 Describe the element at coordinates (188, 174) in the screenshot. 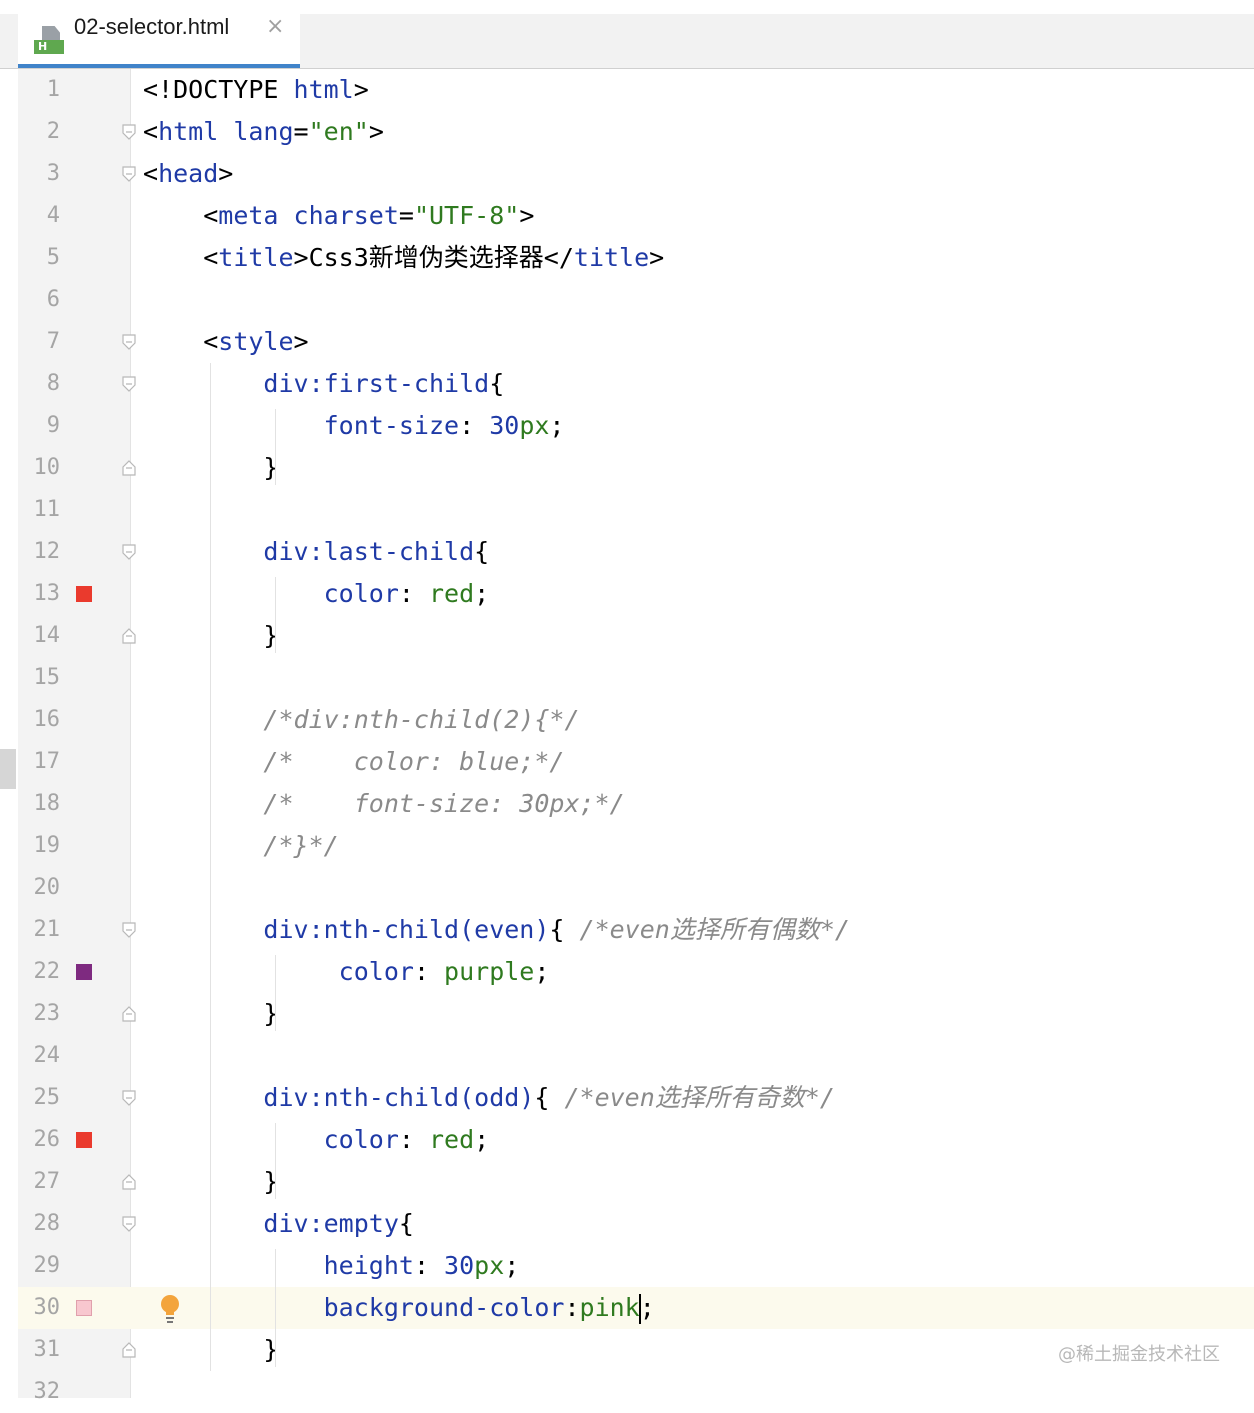

I see `code-text: <head>` at that location.